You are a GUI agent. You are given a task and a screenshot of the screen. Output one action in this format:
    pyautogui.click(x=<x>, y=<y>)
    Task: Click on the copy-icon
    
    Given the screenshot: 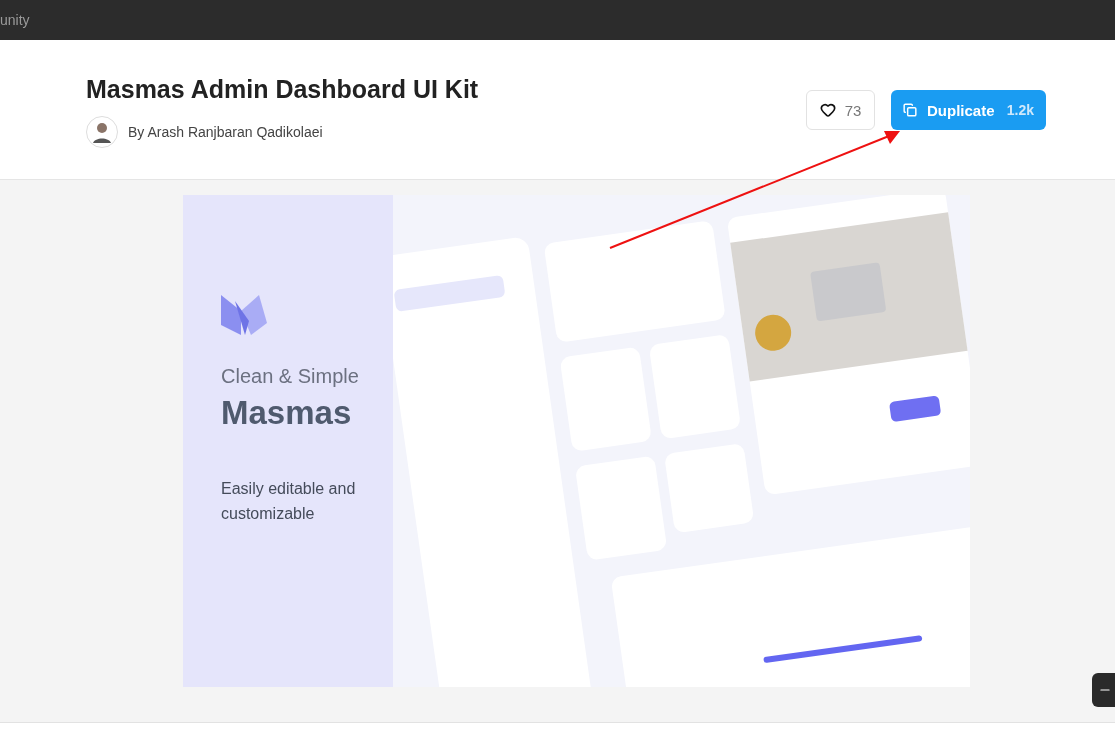 What is the action you would take?
    pyautogui.click(x=910, y=110)
    